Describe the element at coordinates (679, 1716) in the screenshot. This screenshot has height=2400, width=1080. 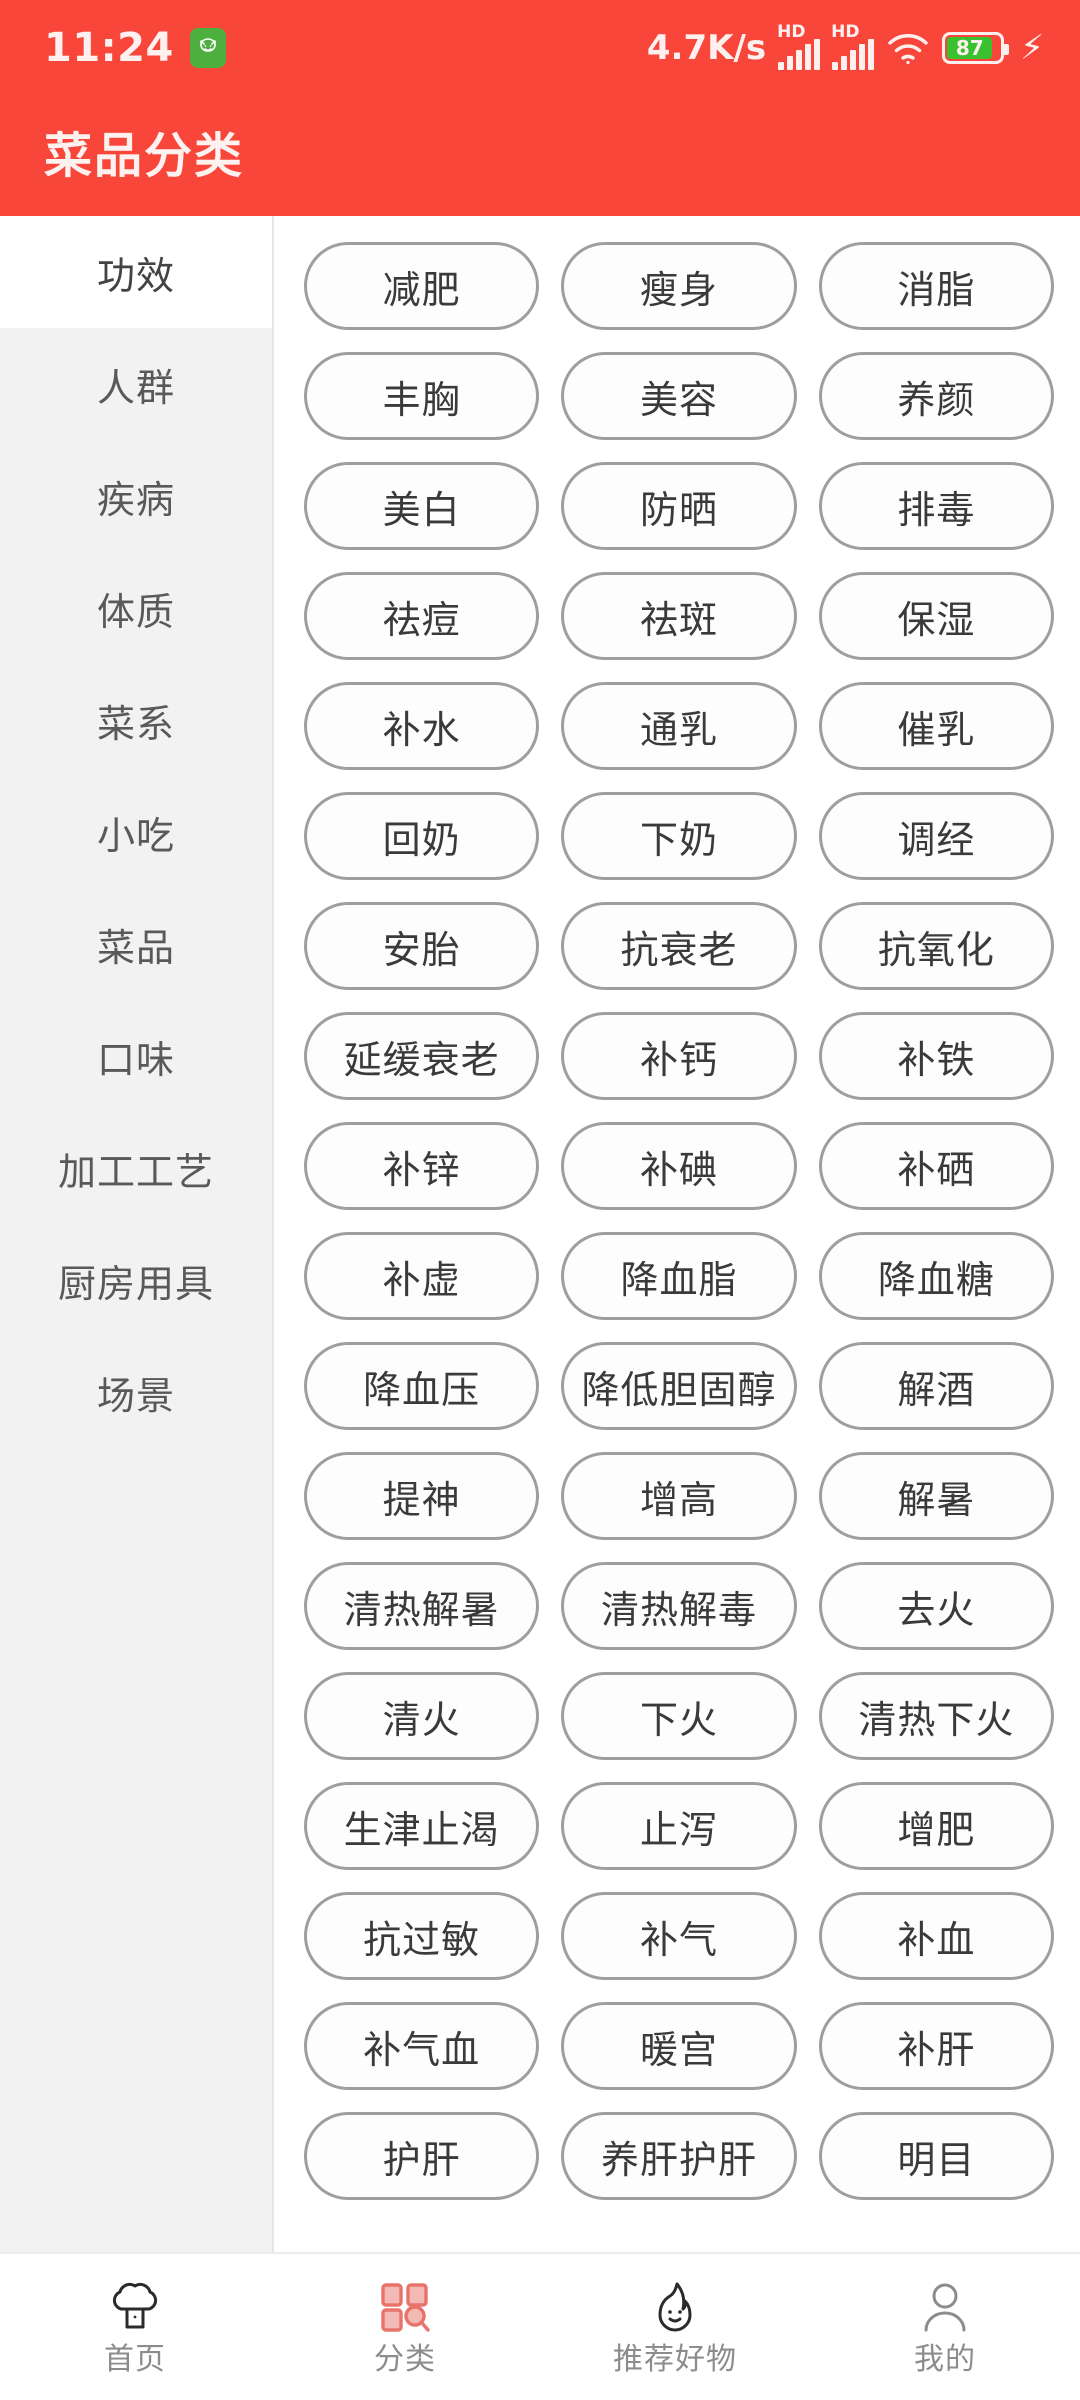
I see `tag-chip: 下火` at that location.